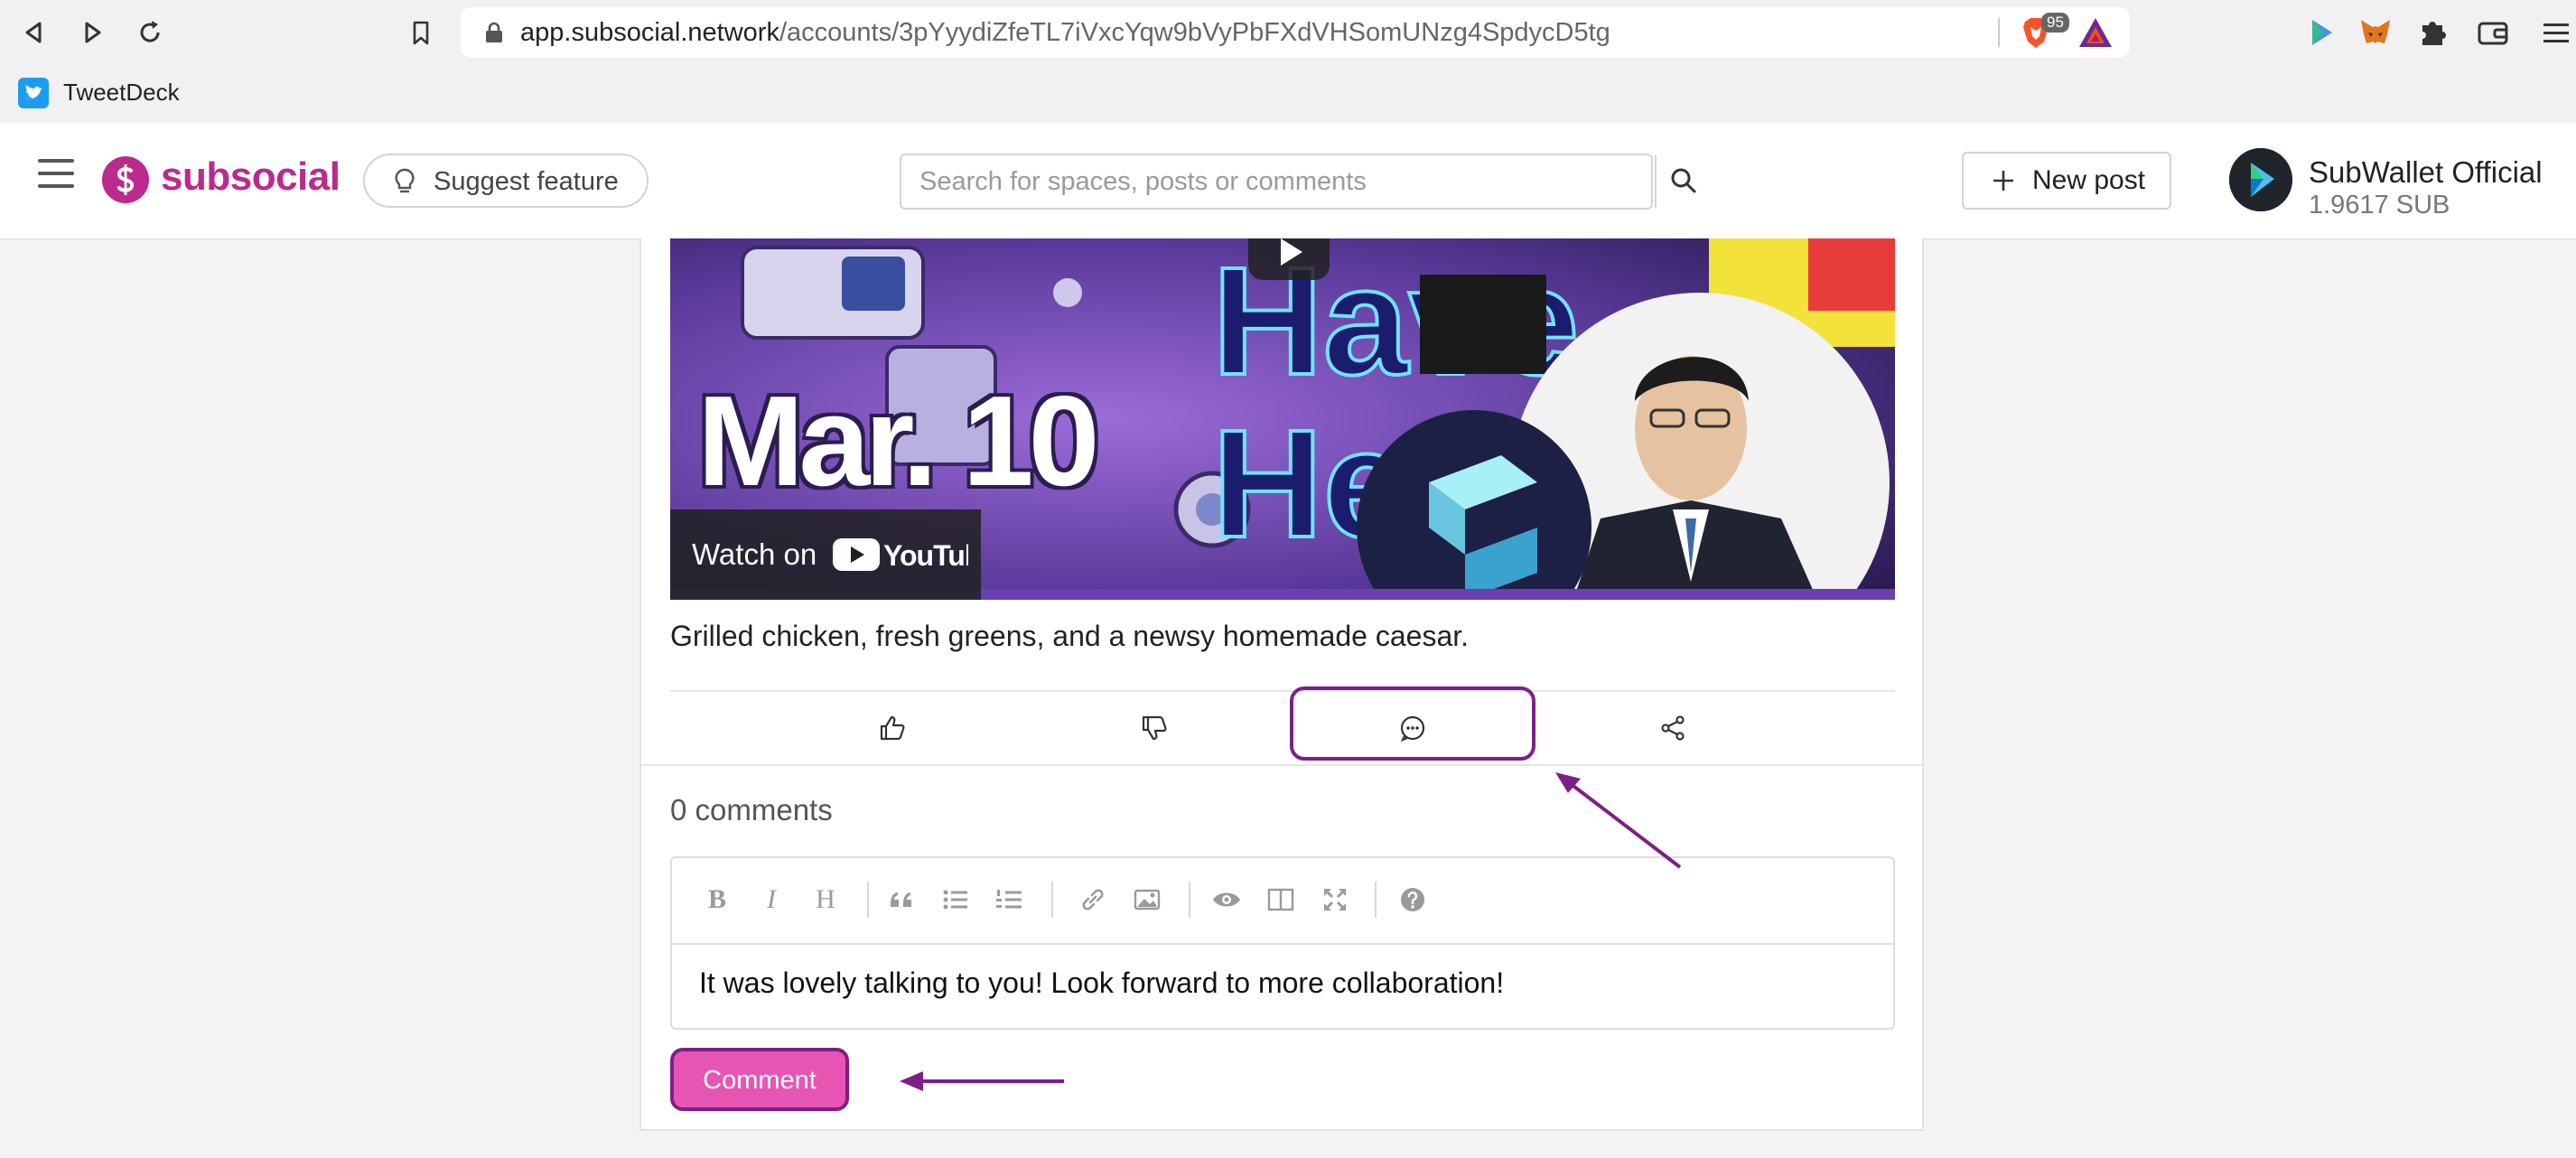 The width and height of the screenshot is (2576, 1158). What do you see at coordinates (982, 1081) in the screenshot?
I see `annotation-arrow-comment-button` at bounding box center [982, 1081].